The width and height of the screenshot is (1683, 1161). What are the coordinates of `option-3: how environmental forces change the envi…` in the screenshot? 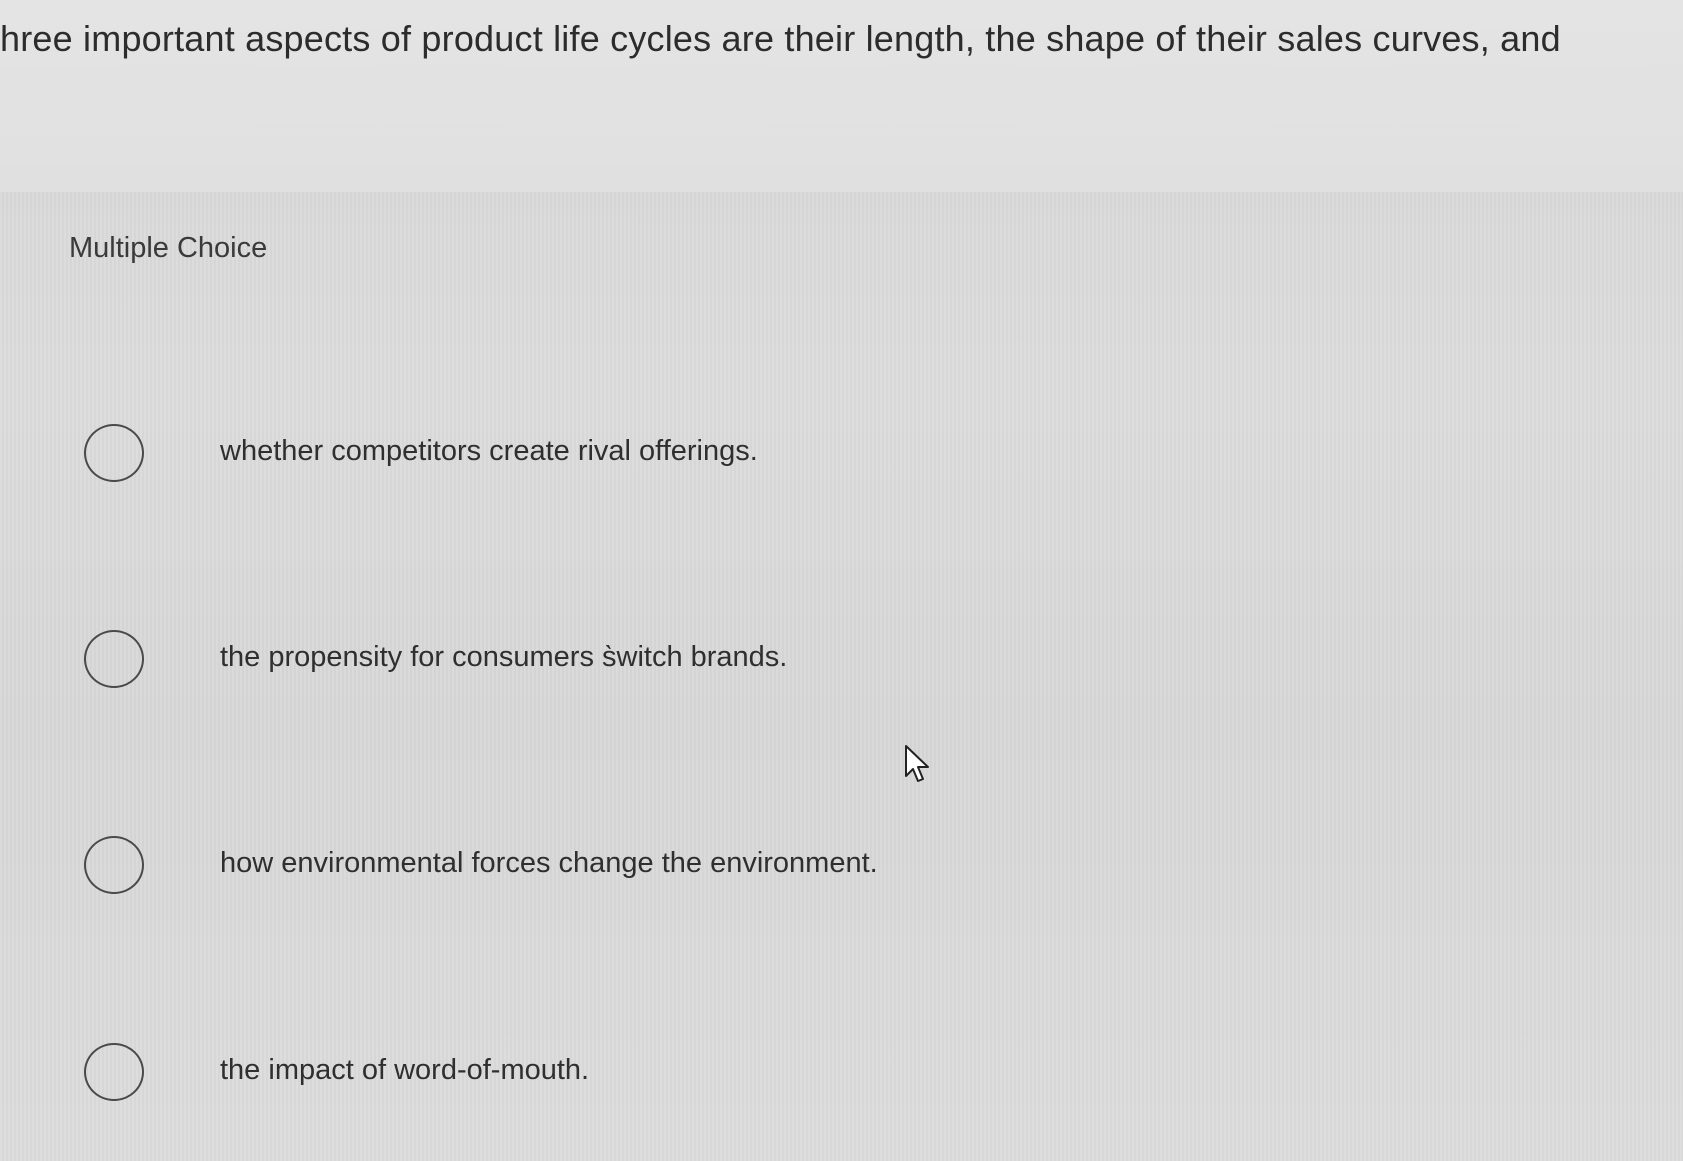 It's located at (534, 871).